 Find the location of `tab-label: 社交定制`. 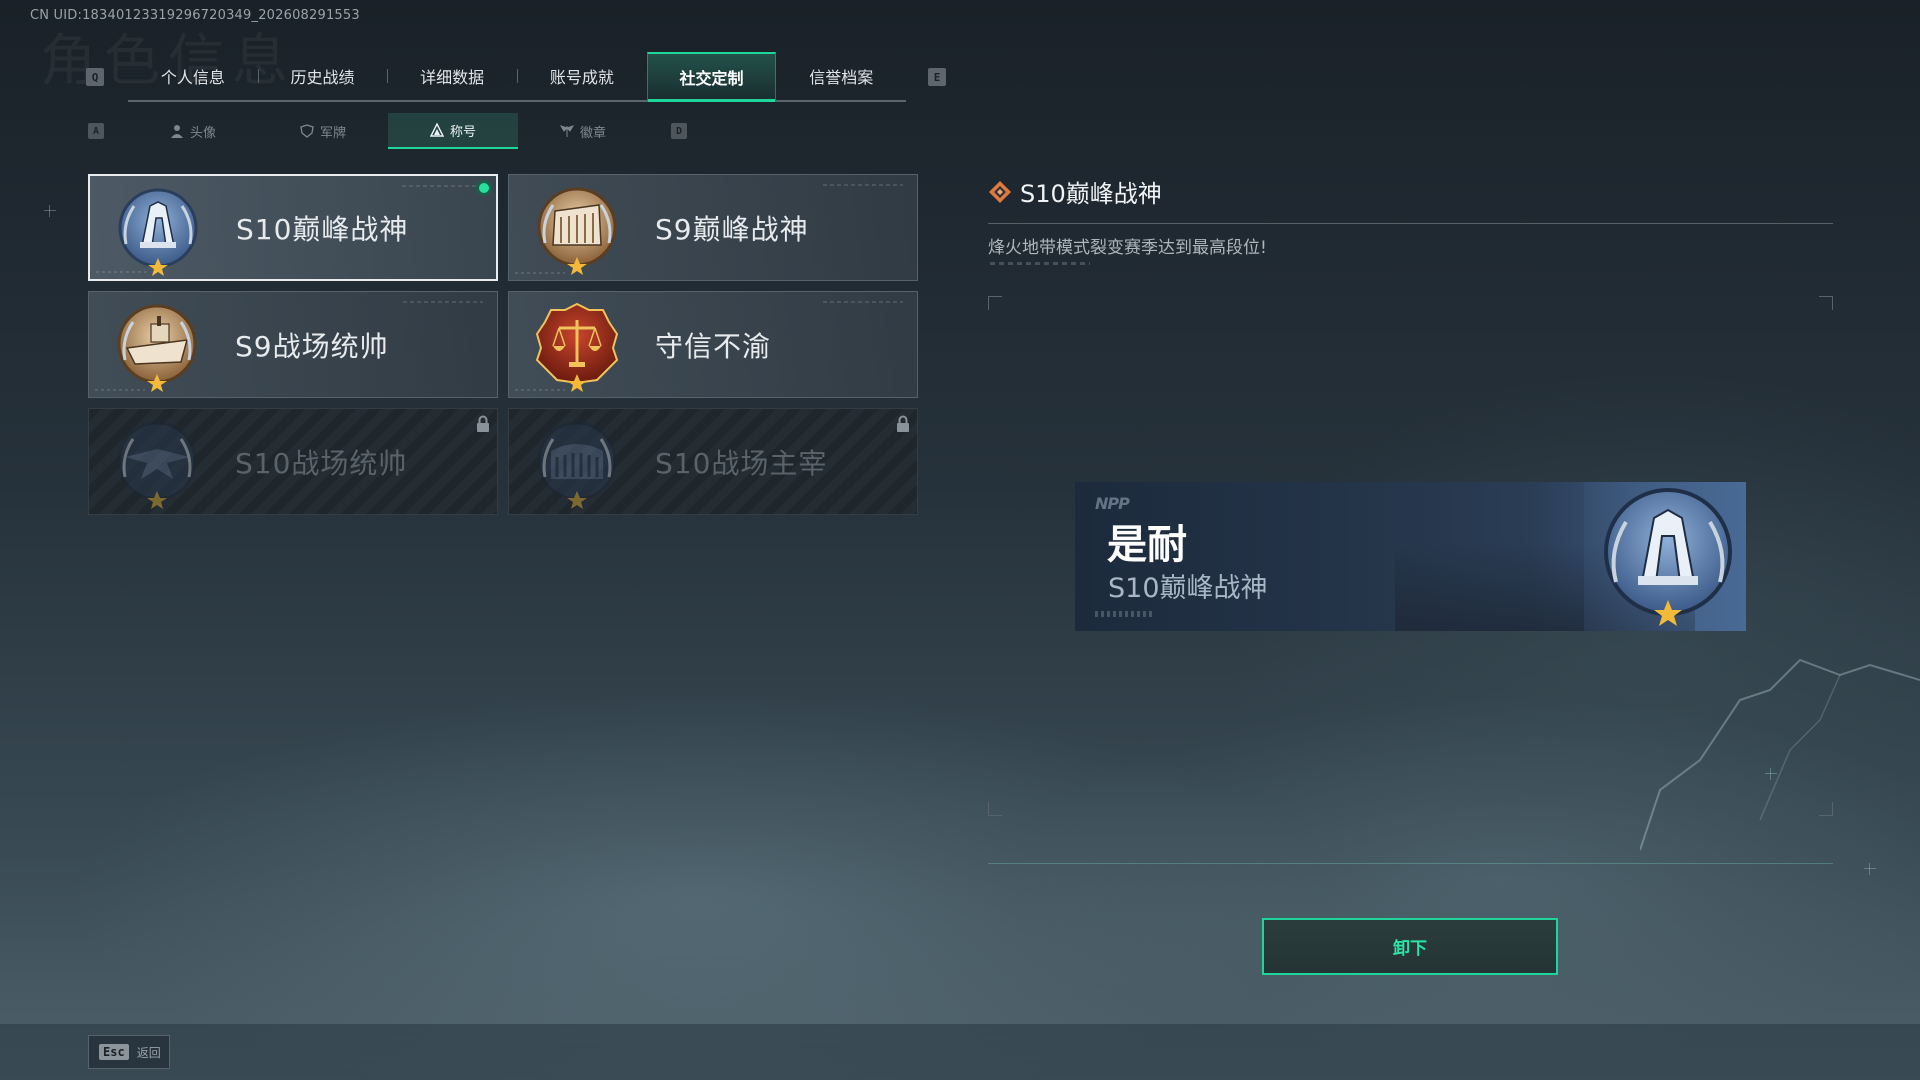

tab-label: 社交定制 is located at coordinates (711, 78).